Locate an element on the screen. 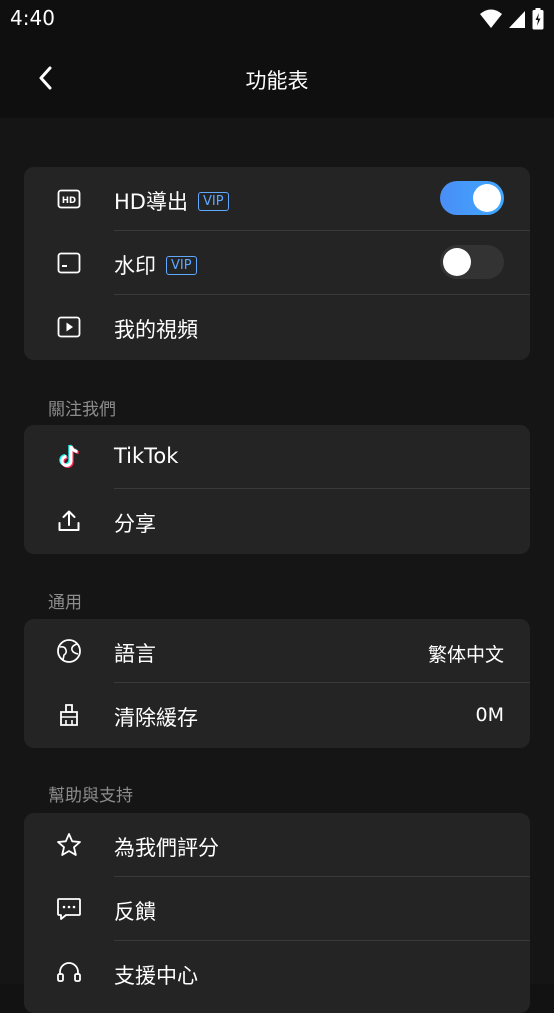 Image resolution: width=554 pixels, height=1013 pixels. wifi-icon is located at coordinates (491, 18).